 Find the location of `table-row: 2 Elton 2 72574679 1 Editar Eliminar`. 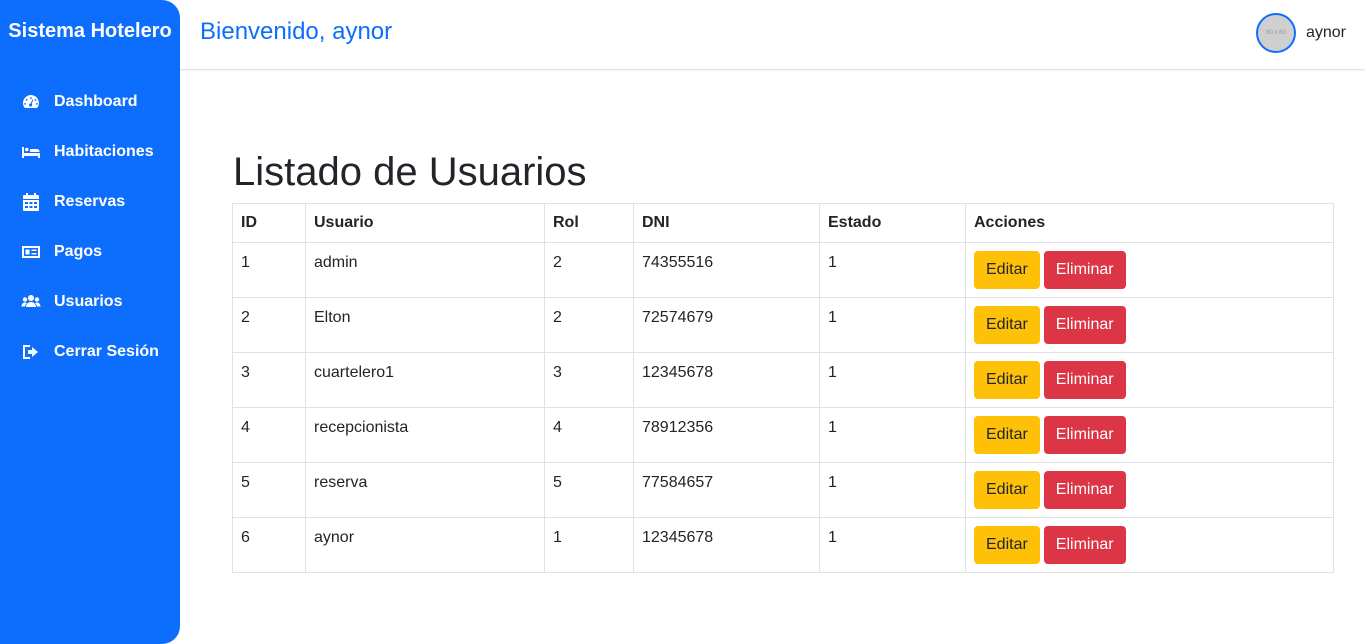

table-row: 2 Elton 2 72574679 1 Editar Eliminar is located at coordinates (783, 325).